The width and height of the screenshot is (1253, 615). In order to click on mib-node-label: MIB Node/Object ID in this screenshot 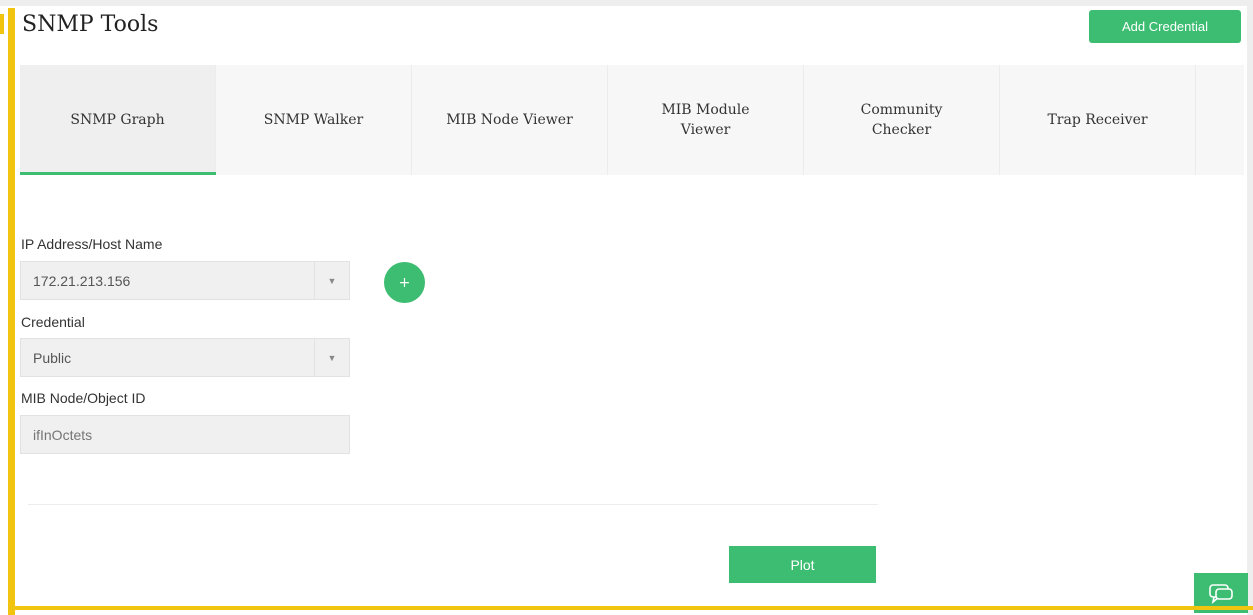, I will do `click(83, 398)`.